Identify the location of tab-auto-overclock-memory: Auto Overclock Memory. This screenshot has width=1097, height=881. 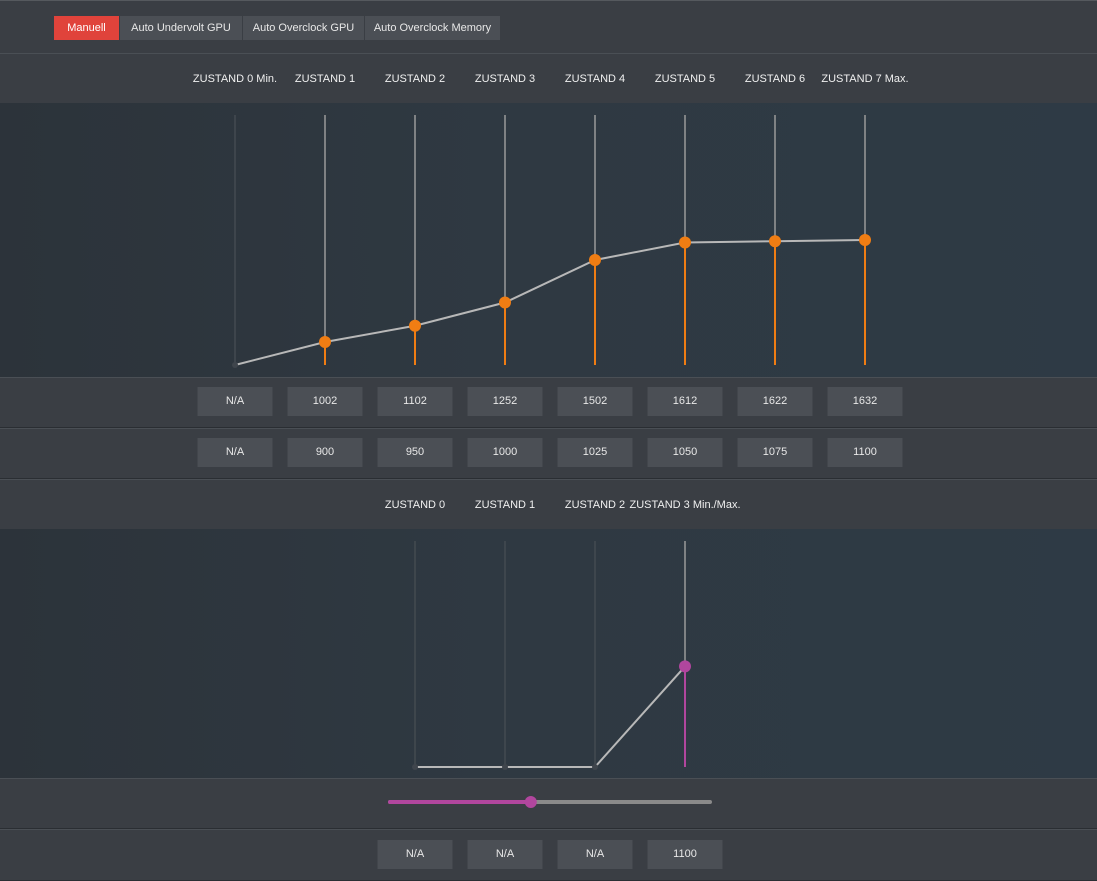
(433, 28).